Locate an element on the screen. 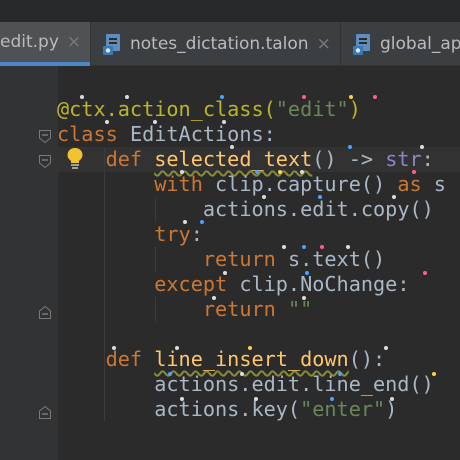  tab-label: edit.py is located at coordinates (29, 42).